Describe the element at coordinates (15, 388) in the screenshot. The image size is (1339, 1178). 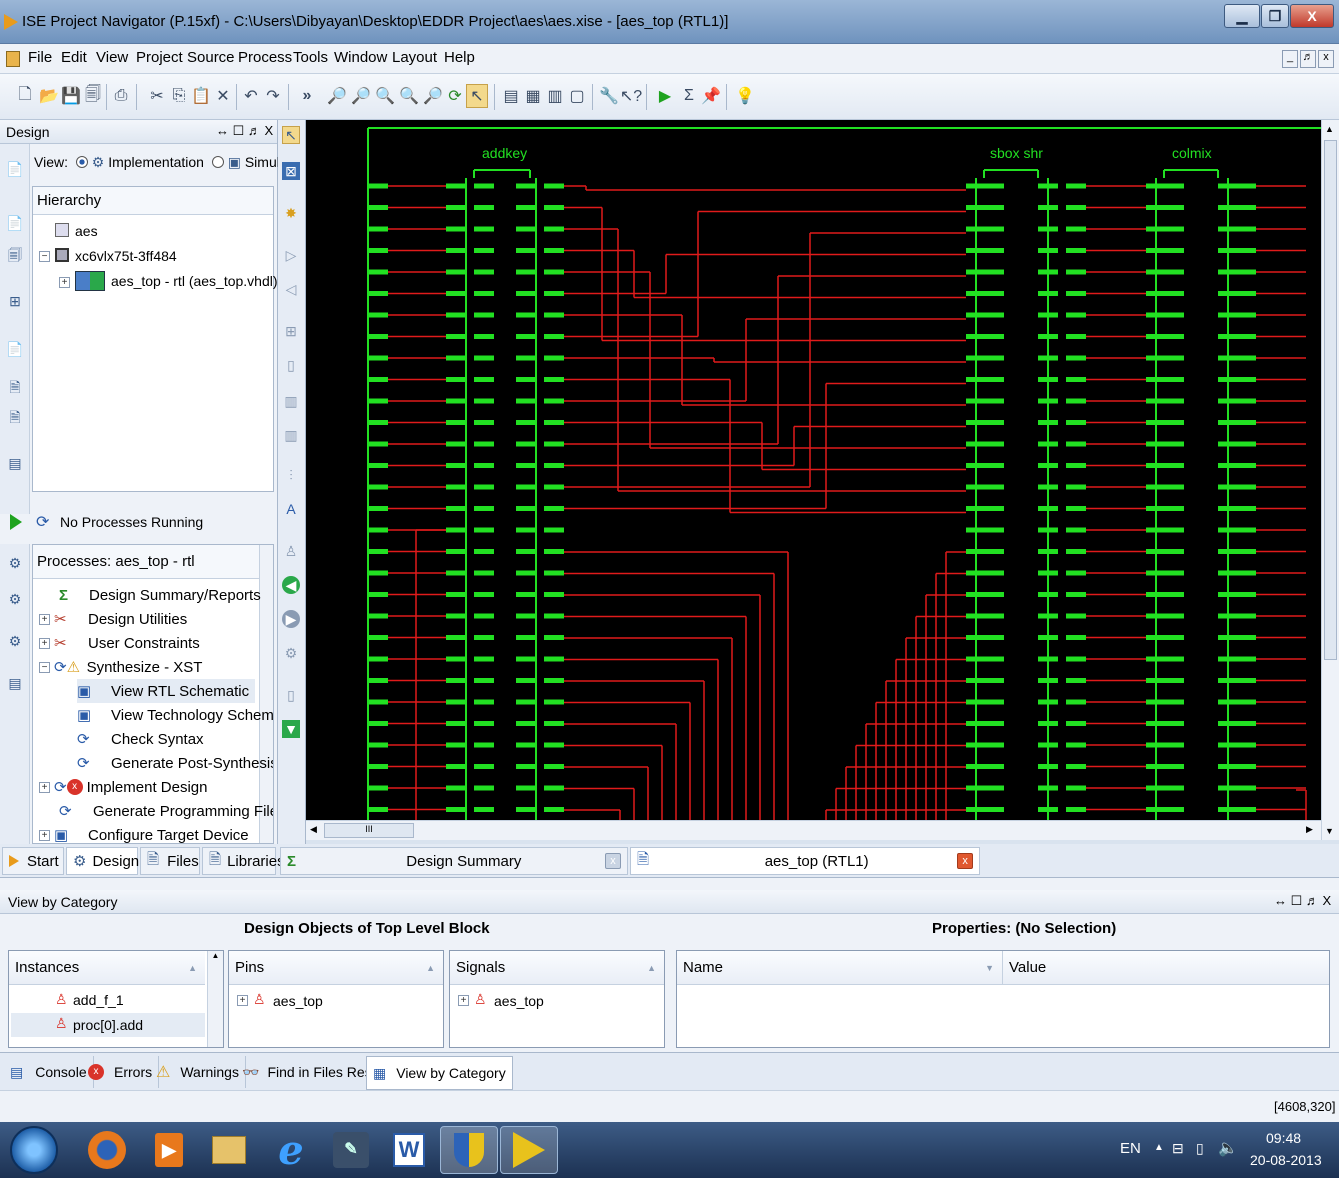
I see `doc-view-icon: 🗎` at that location.